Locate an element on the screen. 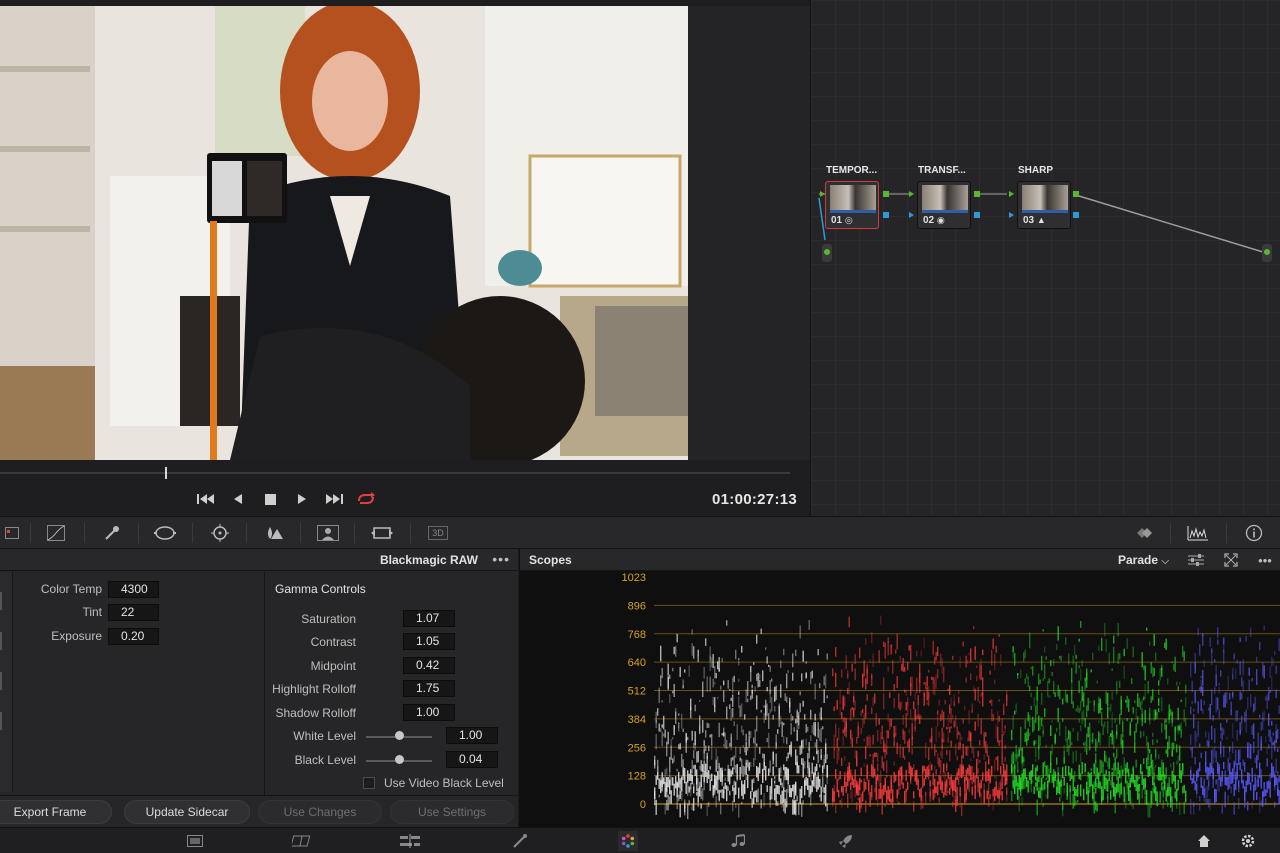 Image resolution: width=1280 pixels, height=853 pixels. timeline-scrubber is located at coordinates (395, 473).